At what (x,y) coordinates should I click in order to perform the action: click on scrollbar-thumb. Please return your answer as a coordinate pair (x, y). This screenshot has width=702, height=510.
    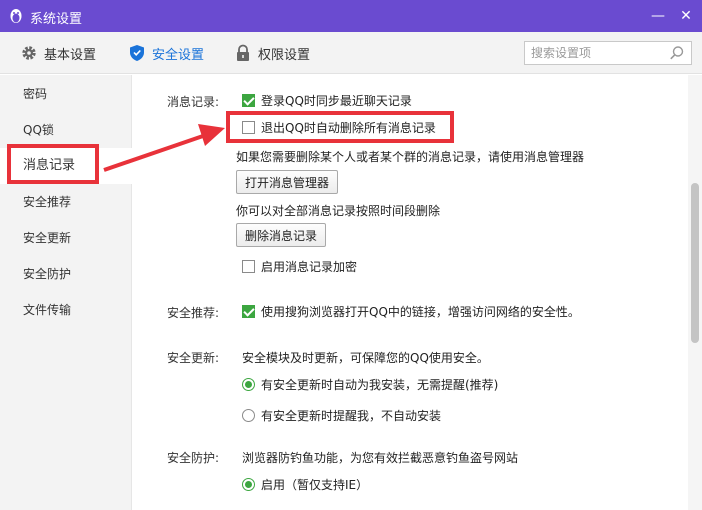
    Looking at the image, I should click on (695, 263).